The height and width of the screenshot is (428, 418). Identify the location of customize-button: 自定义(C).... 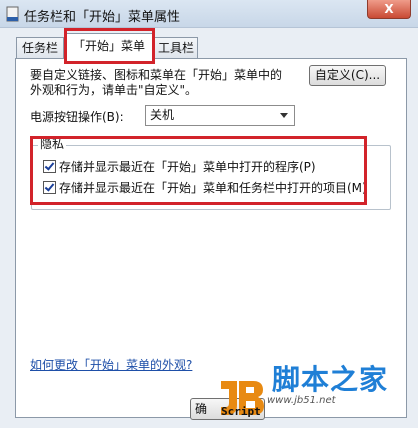
(347, 75).